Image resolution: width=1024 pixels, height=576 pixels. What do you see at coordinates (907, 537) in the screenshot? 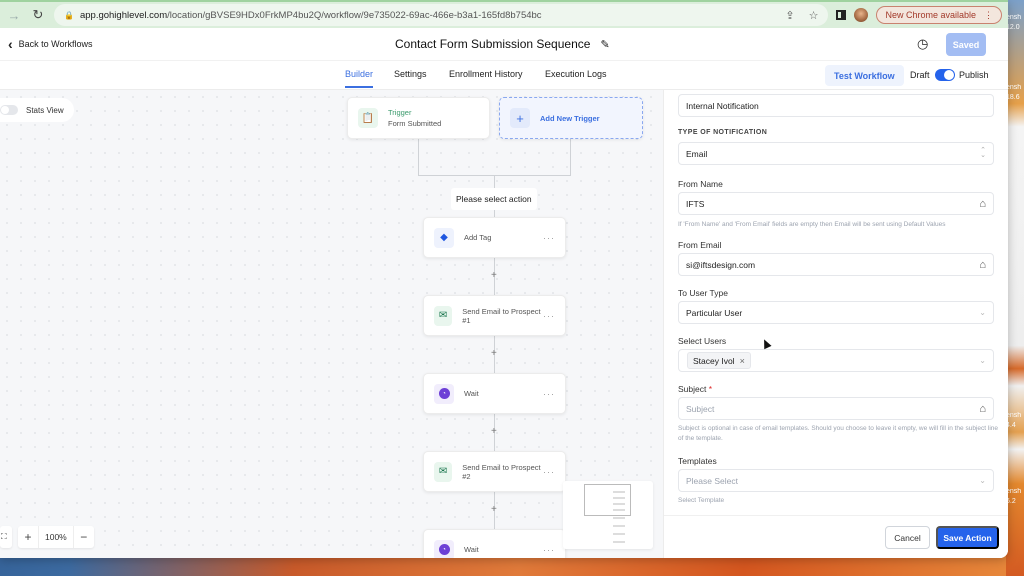
I see `cancel-button: Cancel` at bounding box center [907, 537].